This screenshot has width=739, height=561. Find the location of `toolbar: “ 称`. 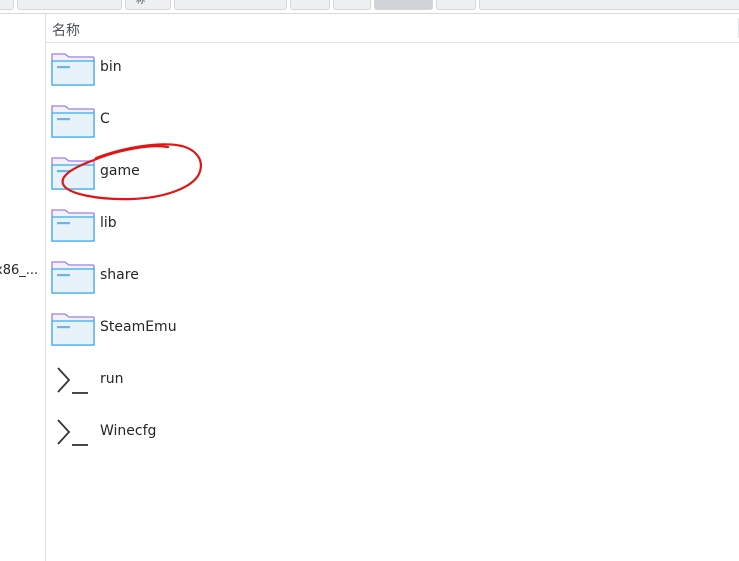

toolbar: “ 称 is located at coordinates (369, 7).